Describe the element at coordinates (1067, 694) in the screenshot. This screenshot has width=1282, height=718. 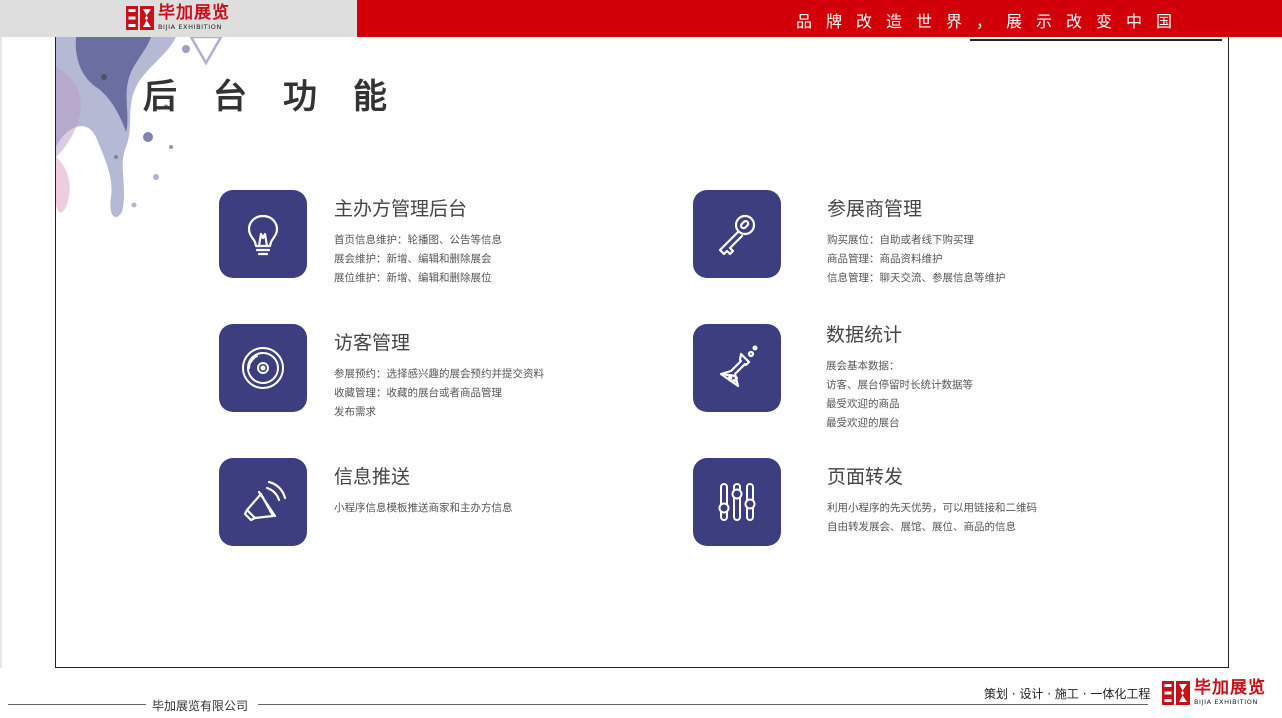
I see `footer-tagline: 策划 · 设计 · 施工 · 一体化工程` at that location.